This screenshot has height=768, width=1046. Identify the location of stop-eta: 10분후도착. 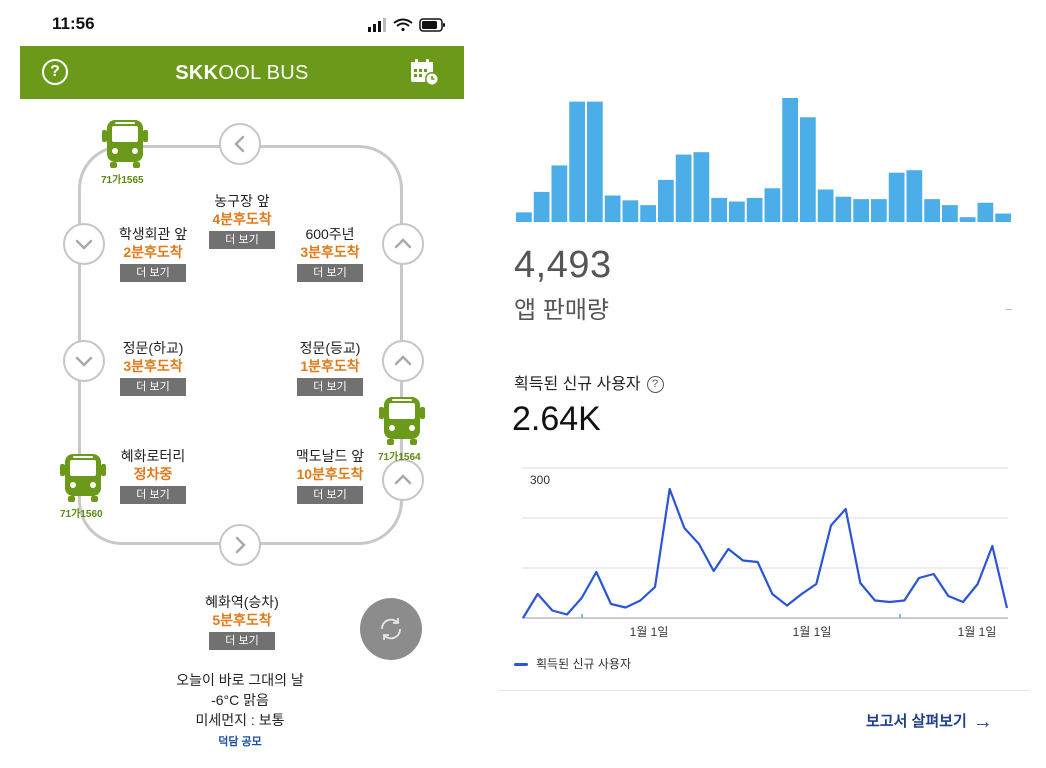
(330, 474).